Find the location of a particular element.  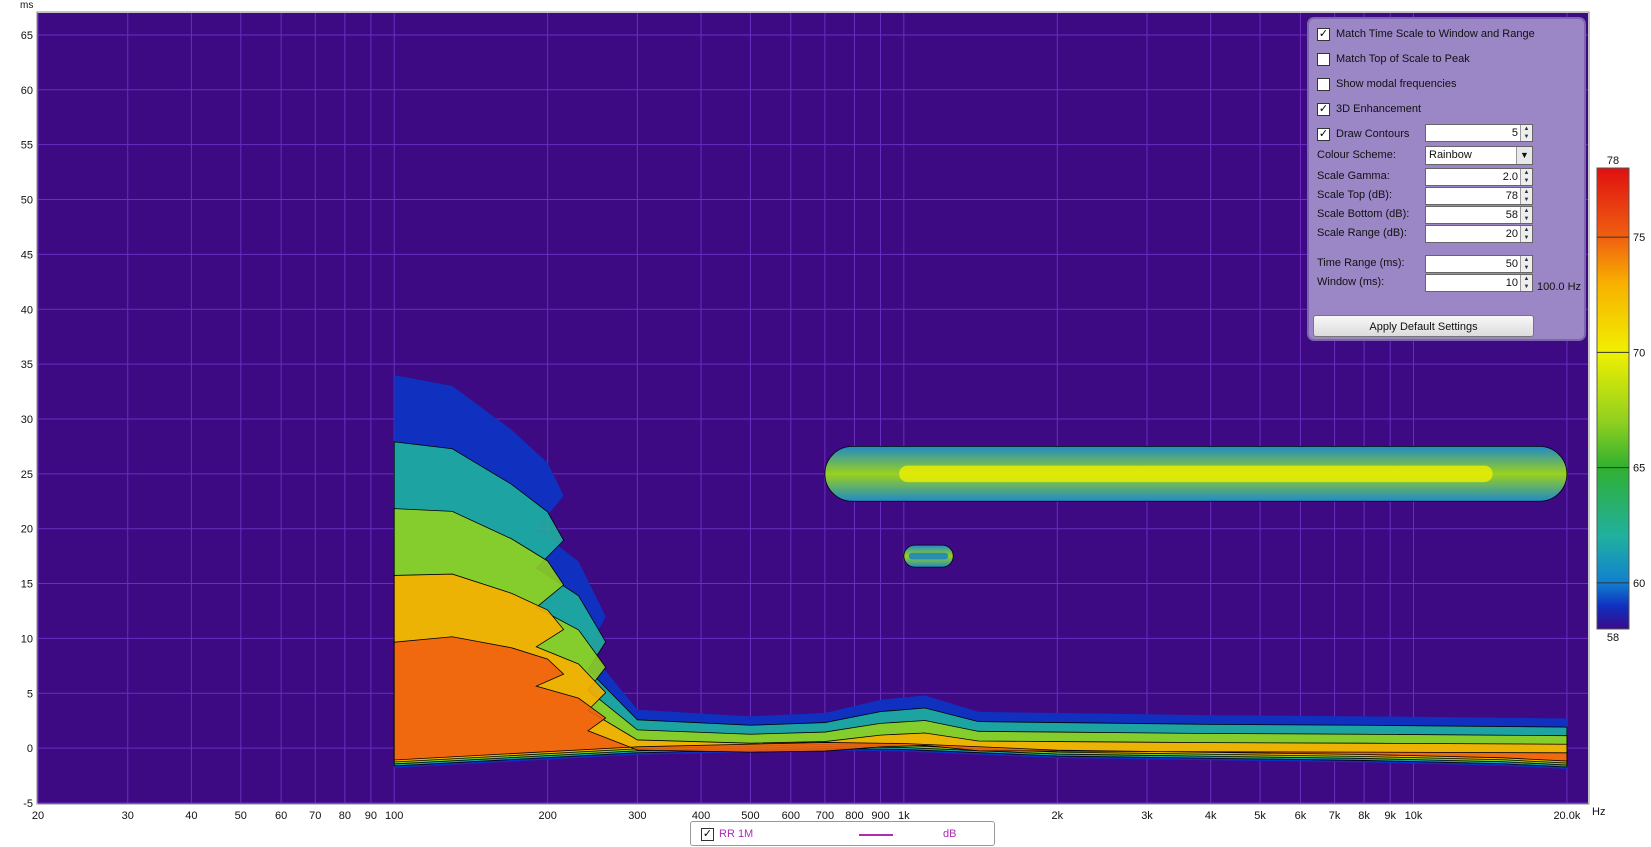

x-tick-label: 90 is located at coordinates (371, 816).